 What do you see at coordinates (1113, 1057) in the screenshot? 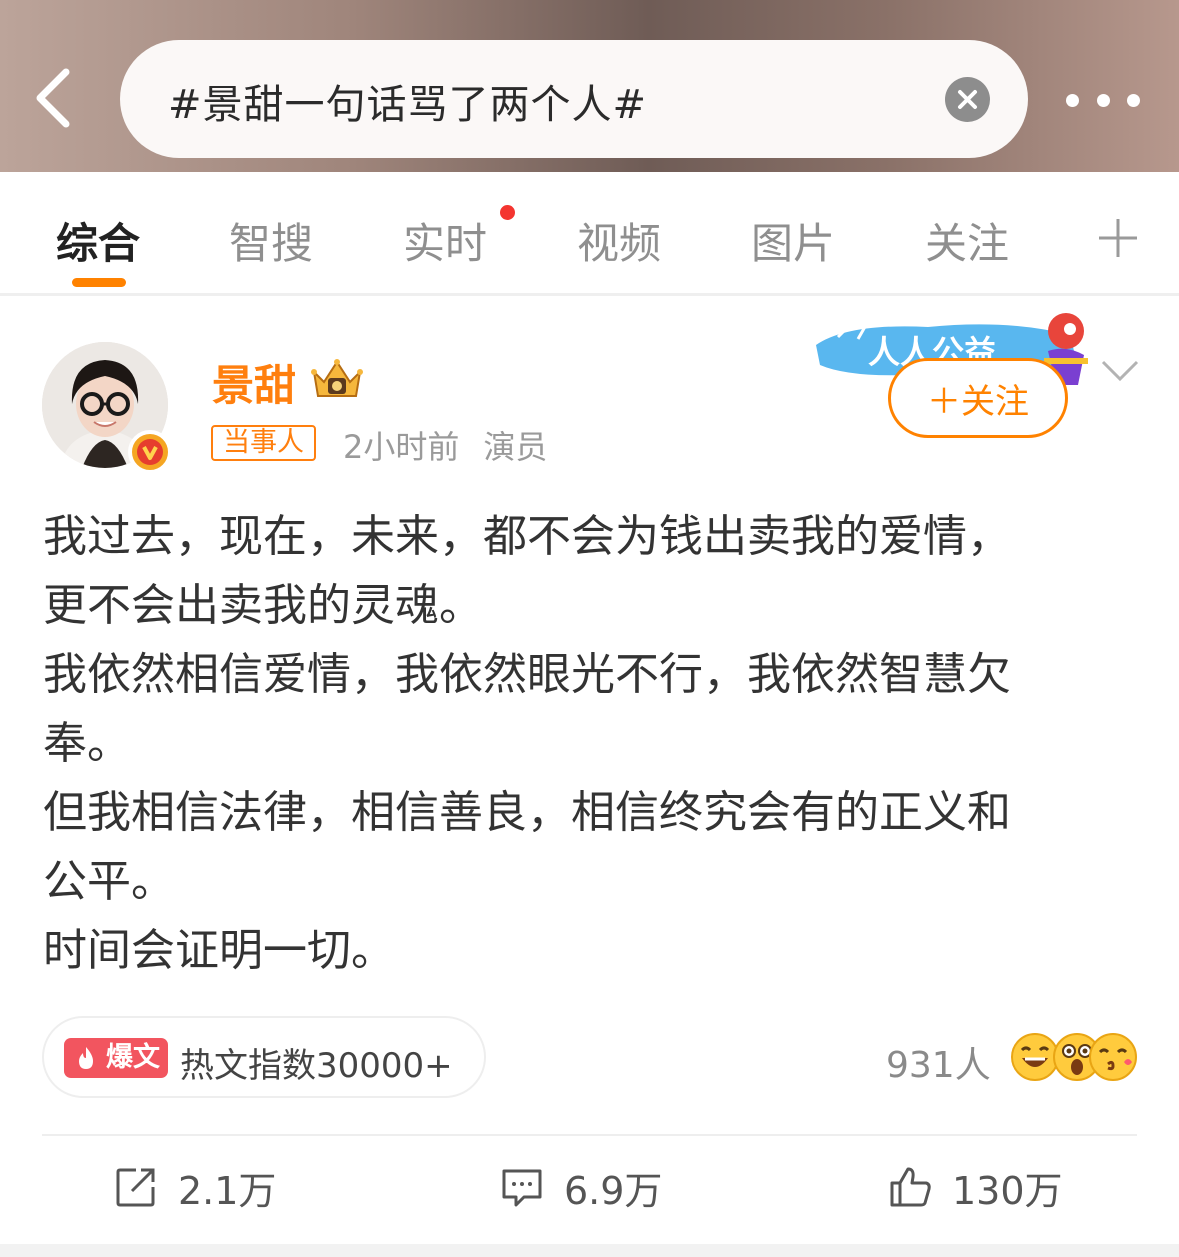
I see `kissing-emoji-icon` at bounding box center [1113, 1057].